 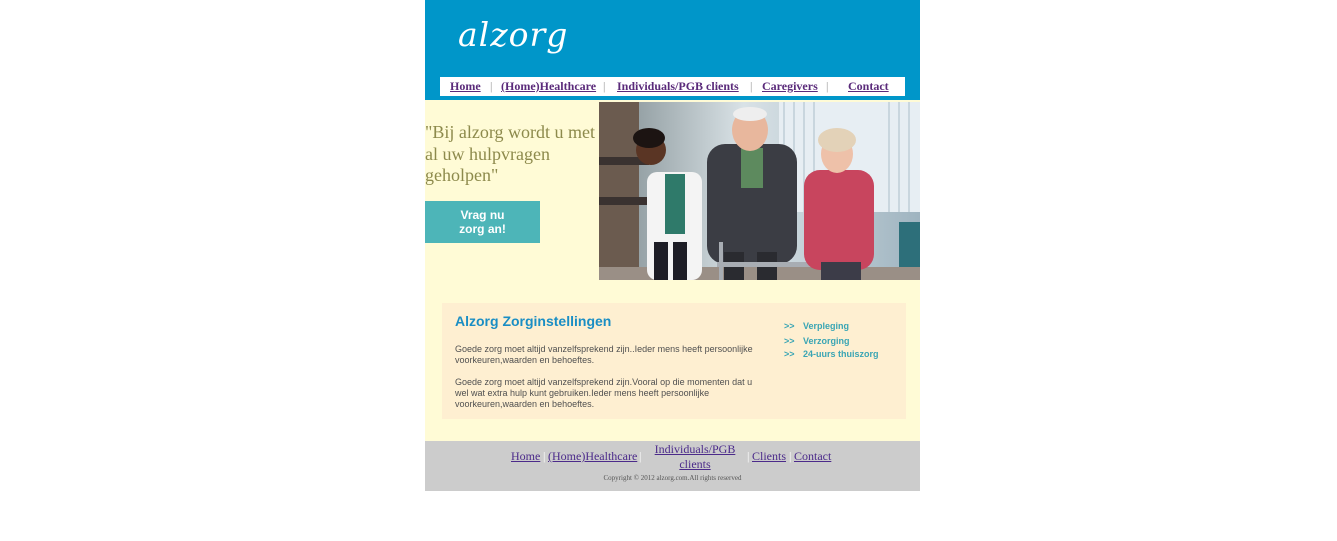 What do you see at coordinates (533, 321) in the screenshot?
I see `info-title: Alzorg Zorginstellingen` at bounding box center [533, 321].